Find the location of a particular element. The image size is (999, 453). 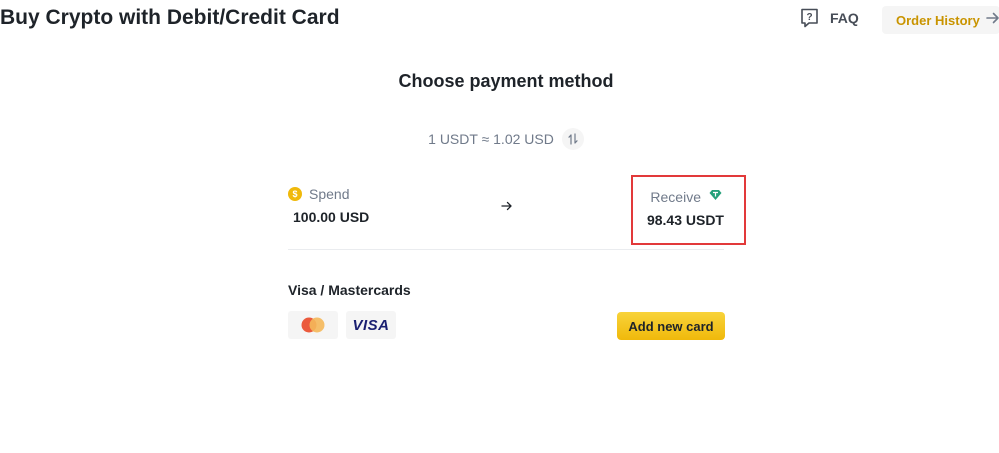

visa-logo: VISA is located at coordinates (371, 325).